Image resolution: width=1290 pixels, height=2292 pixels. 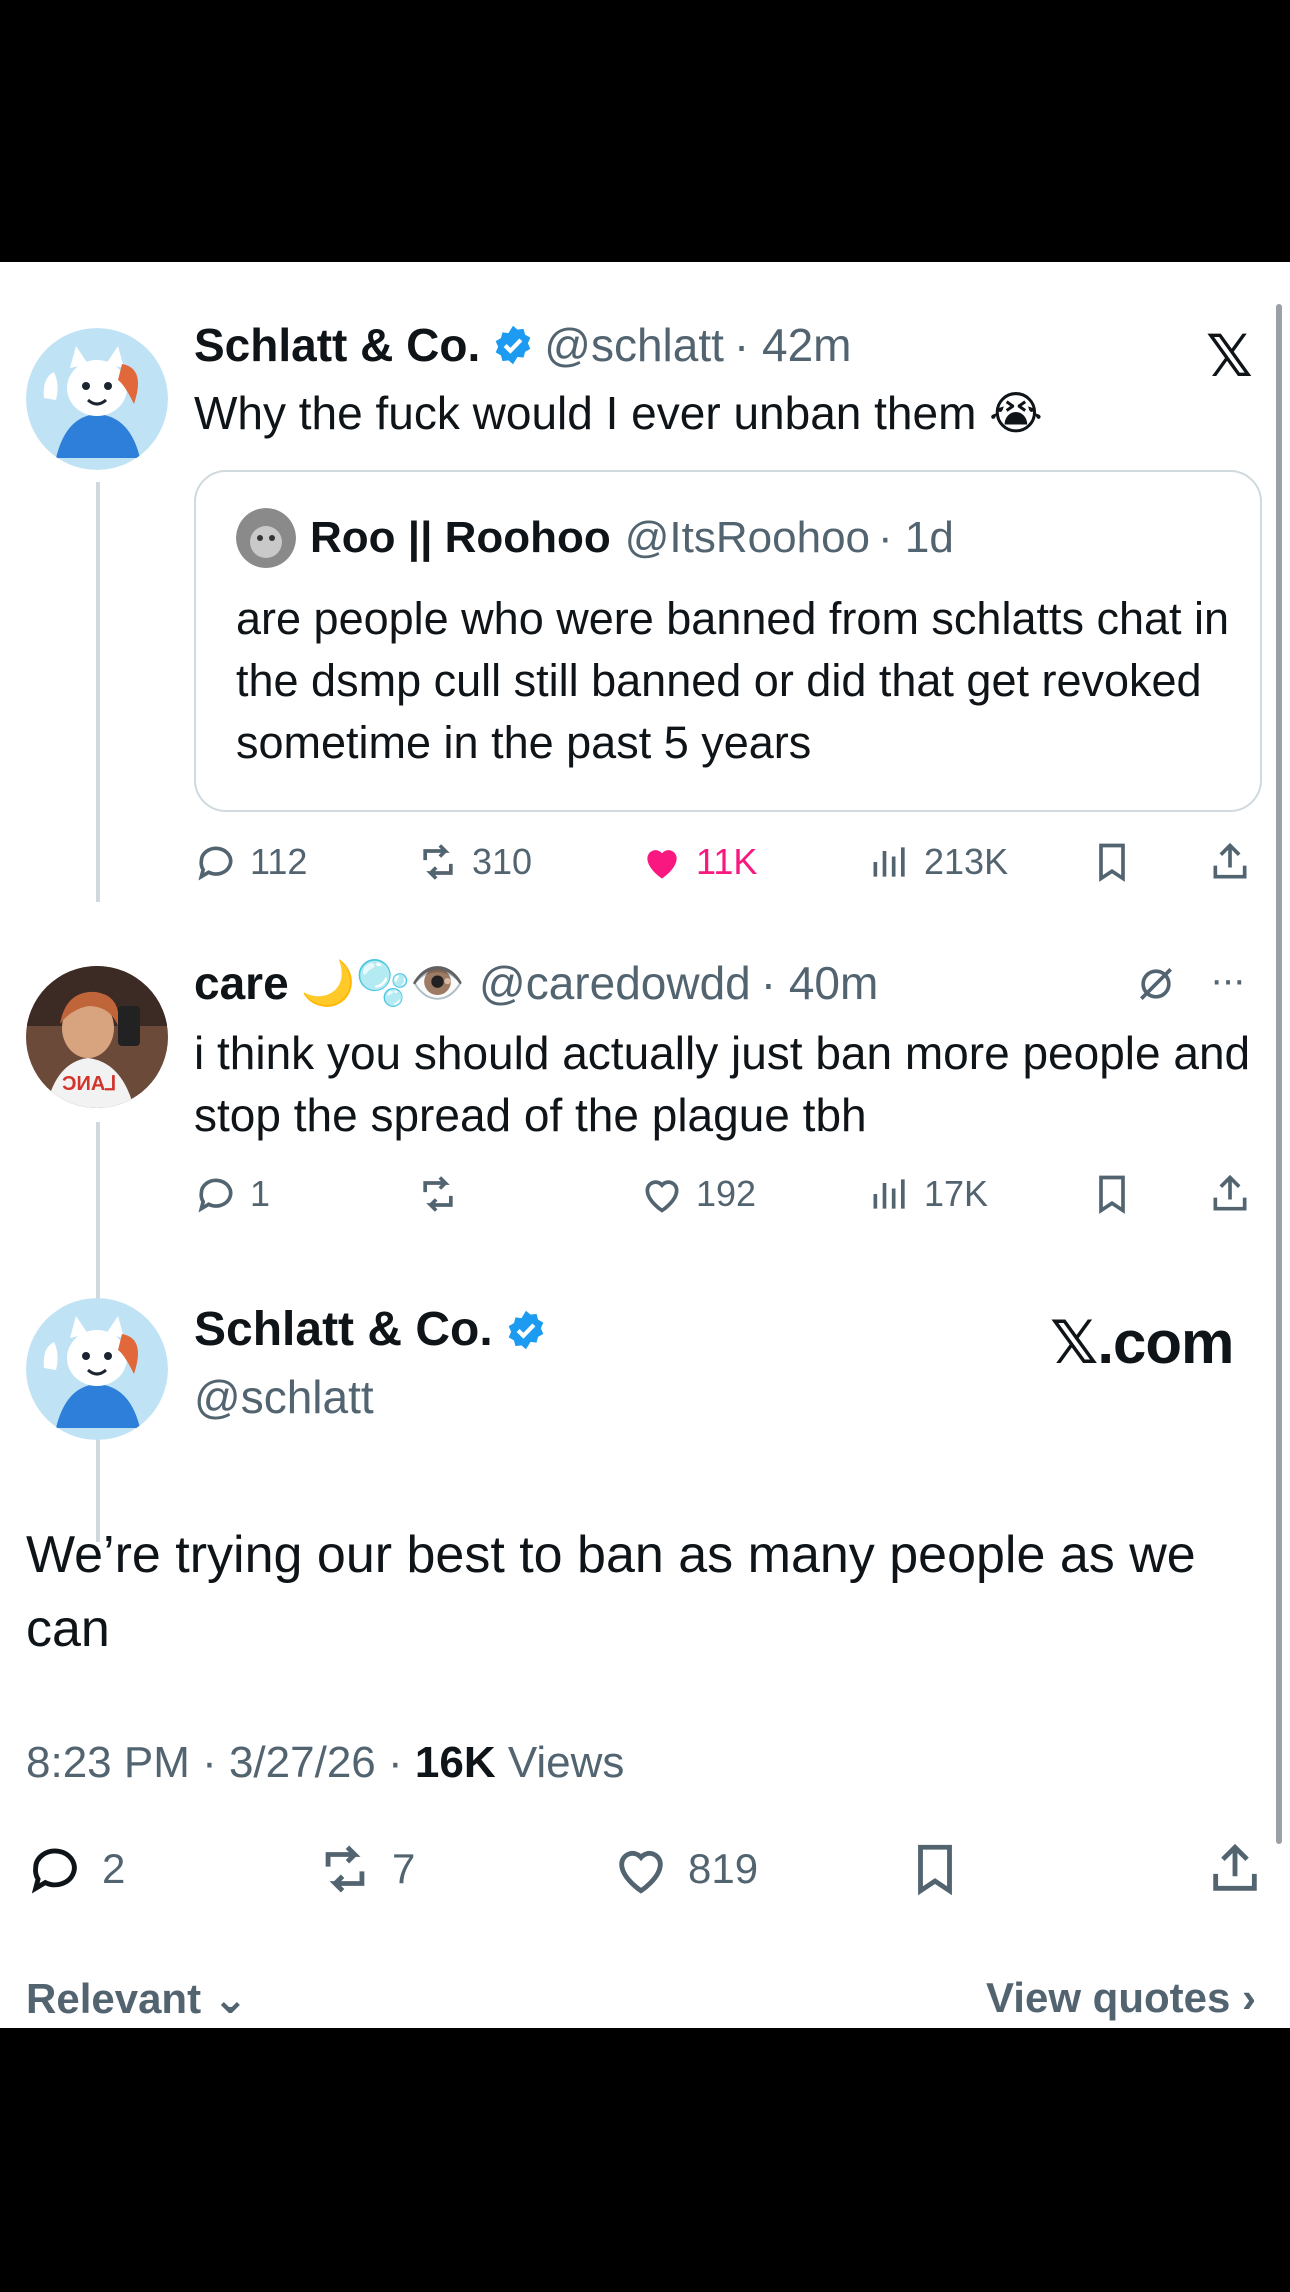 What do you see at coordinates (98, 692) in the screenshot?
I see `thread-line` at bounding box center [98, 692].